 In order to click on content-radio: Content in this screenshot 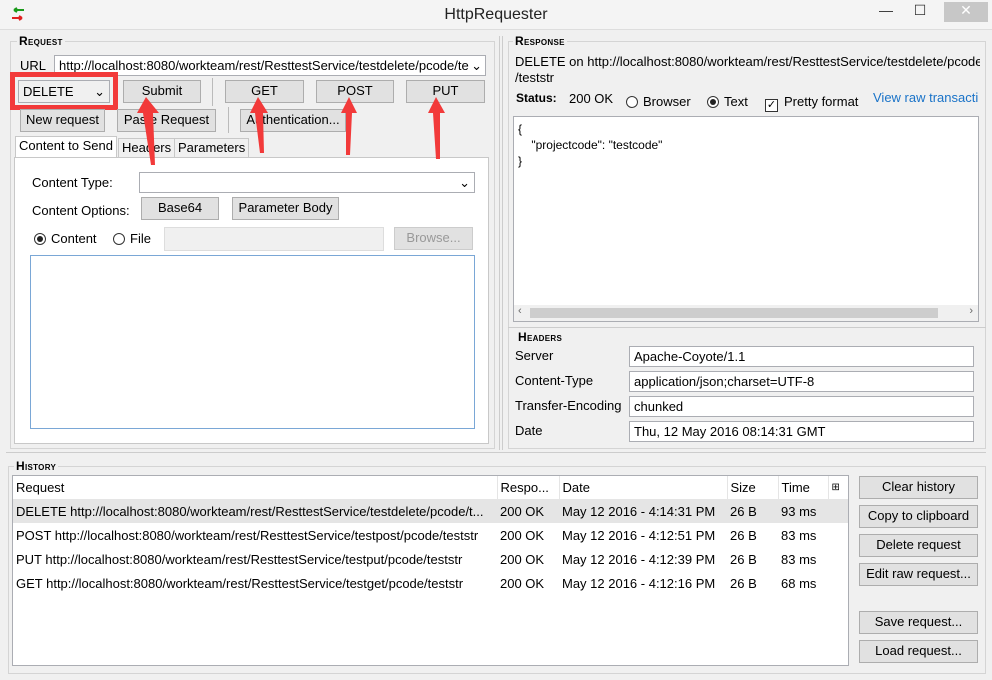, I will do `click(65, 238)`.